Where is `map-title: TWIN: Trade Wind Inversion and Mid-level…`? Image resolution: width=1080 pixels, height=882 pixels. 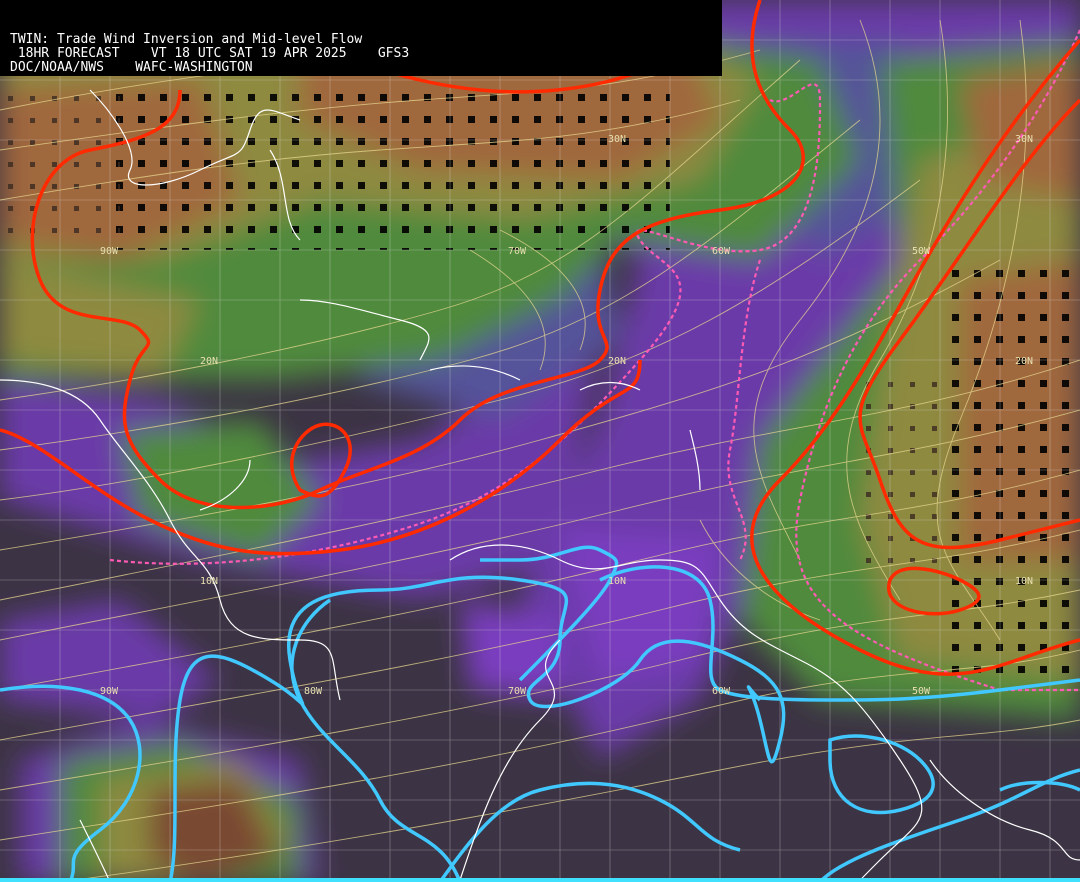
map-title: TWIN: Trade Wind Inversion and Mid-level… is located at coordinates (186, 39).